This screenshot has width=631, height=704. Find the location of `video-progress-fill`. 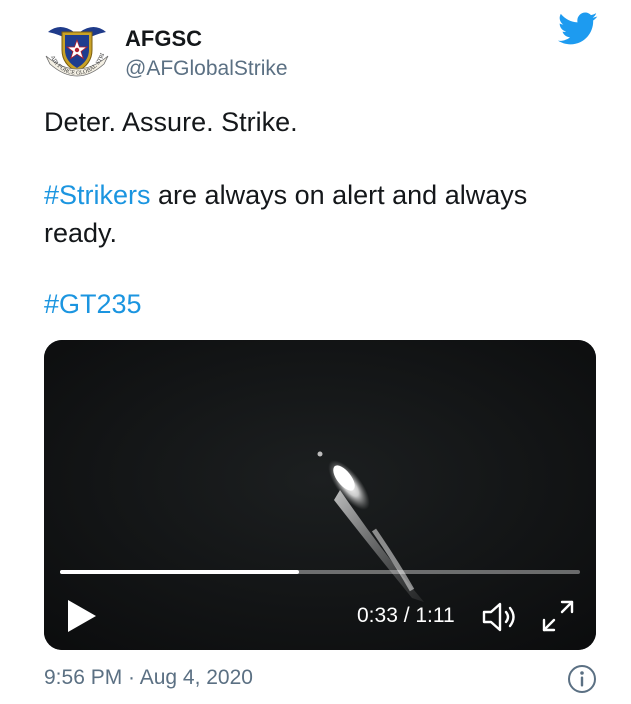

video-progress-fill is located at coordinates (180, 572).